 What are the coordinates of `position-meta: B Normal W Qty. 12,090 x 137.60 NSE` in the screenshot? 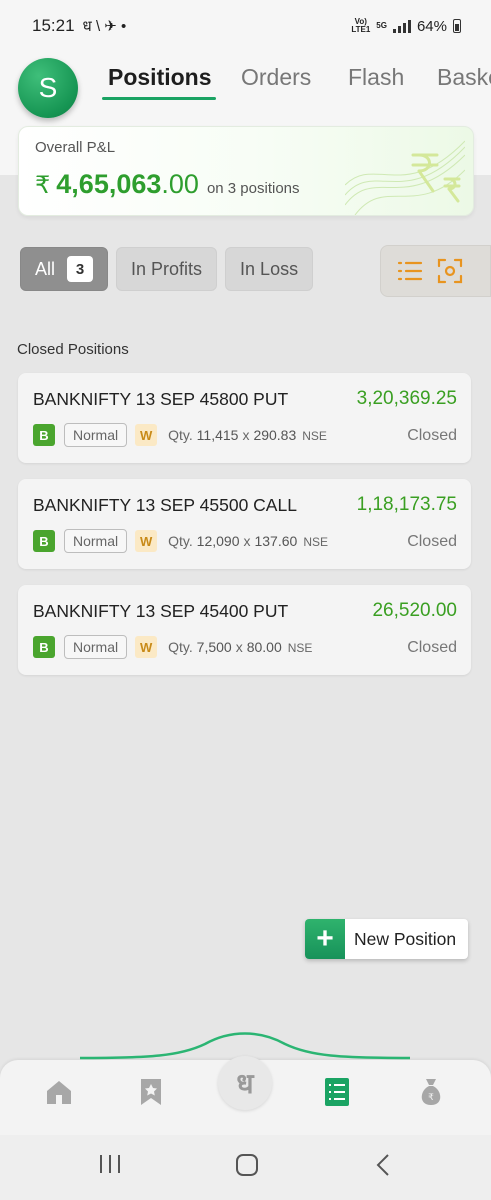 It's located at (180, 541).